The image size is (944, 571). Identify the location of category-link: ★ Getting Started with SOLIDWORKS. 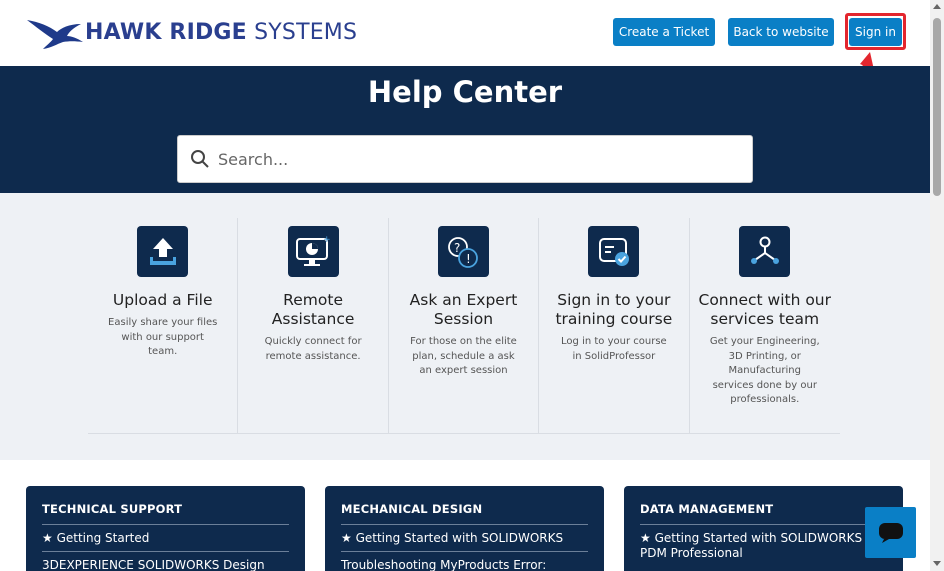
(464, 538).